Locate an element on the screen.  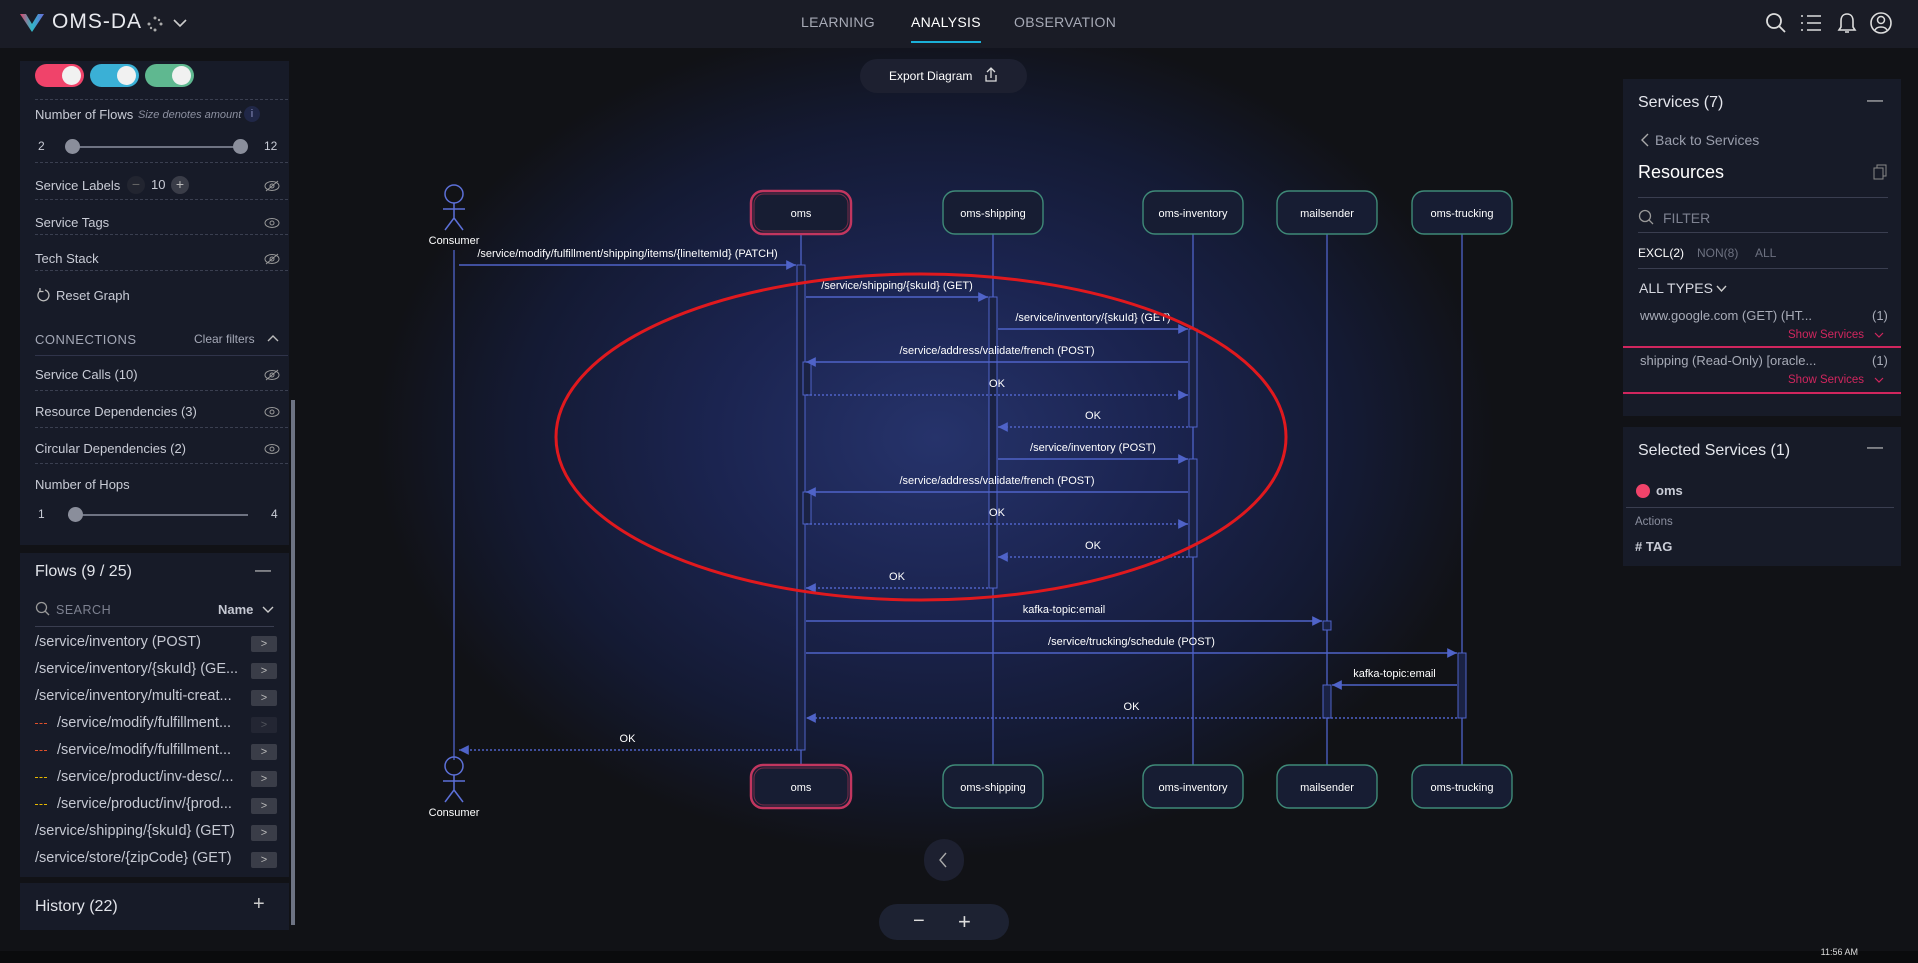
message-label: /service/shipping/{skuId} (GET) is located at coordinates (897, 286).